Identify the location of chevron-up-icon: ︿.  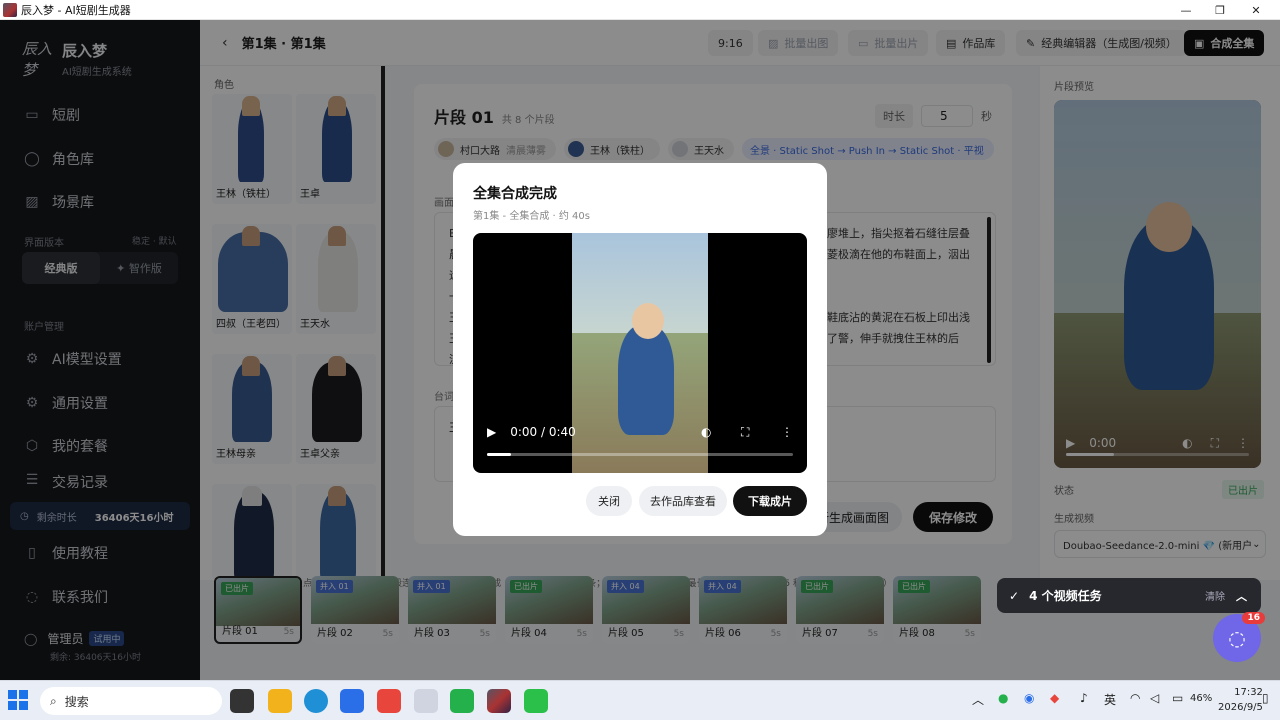
(1241, 596).